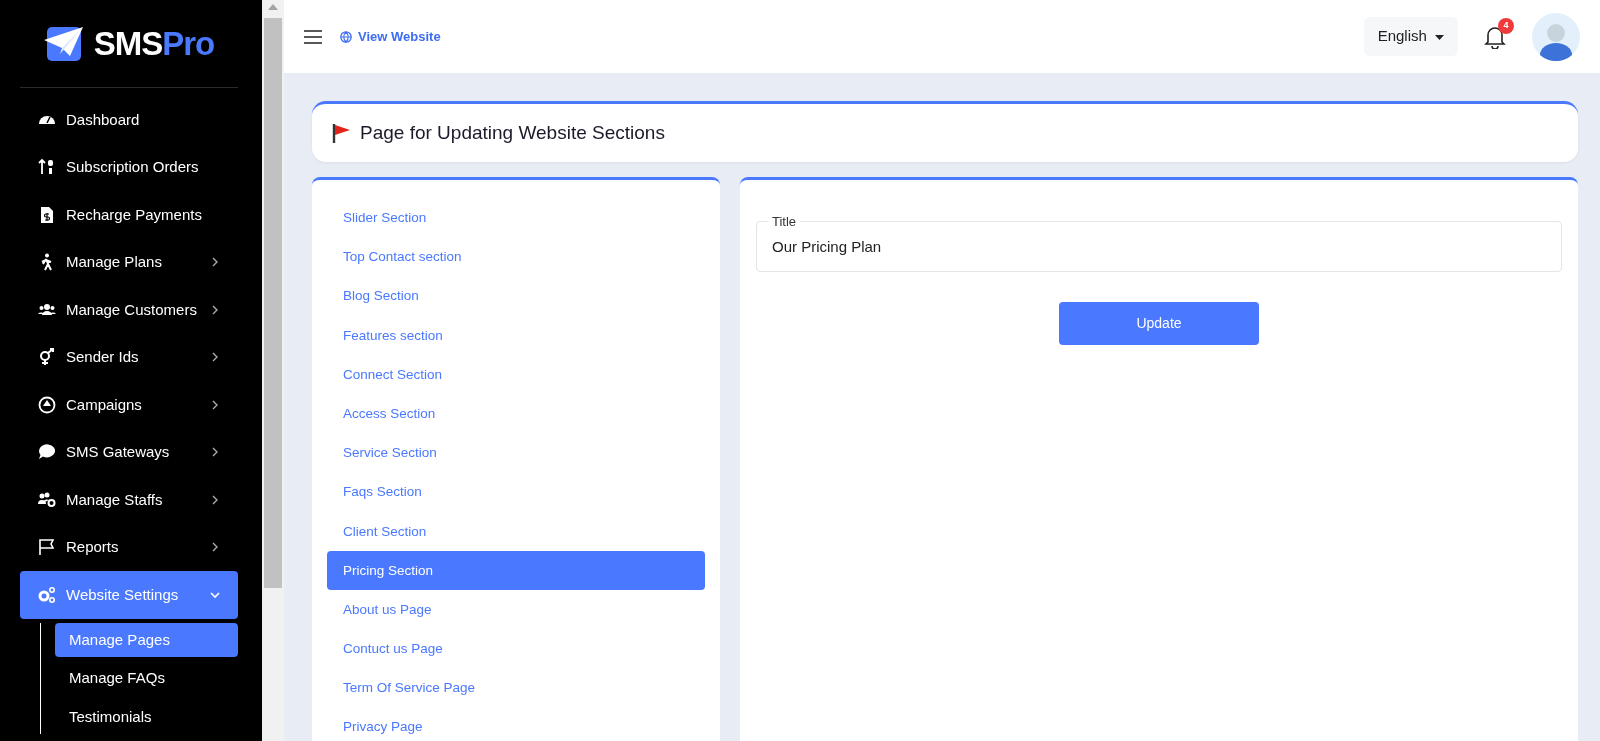 The height and width of the screenshot is (741, 1600). I want to click on sidebar-item: SMS Gateways, so click(129, 452).